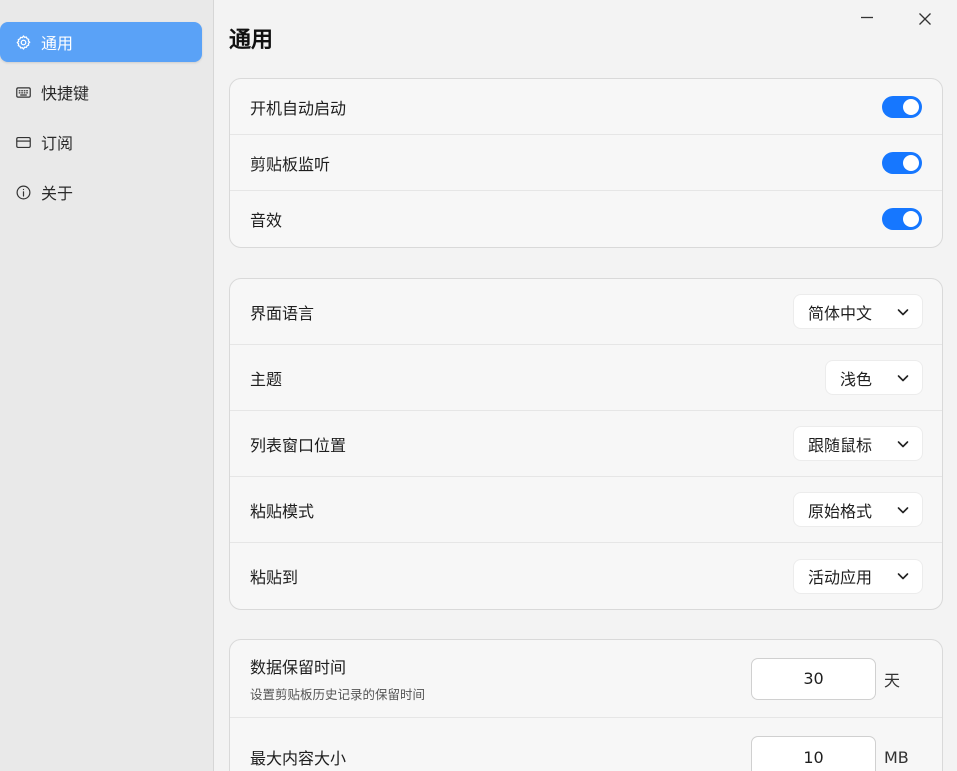 Image resolution: width=957 pixels, height=771 pixels. I want to click on max-size-label: 最大内容大小, so click(298, 758).